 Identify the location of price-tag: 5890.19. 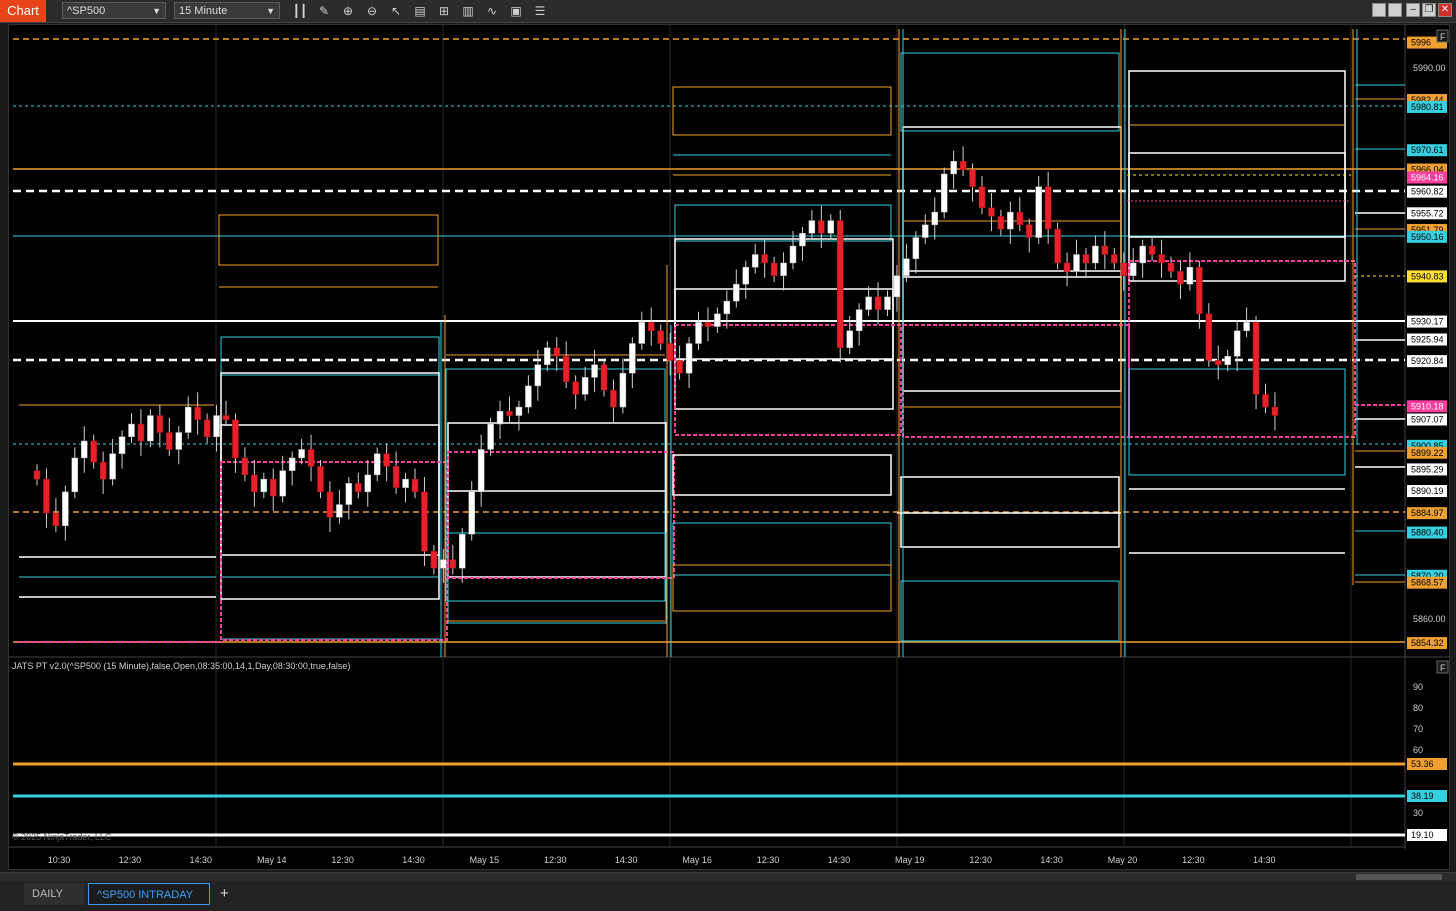
(1427, 491).